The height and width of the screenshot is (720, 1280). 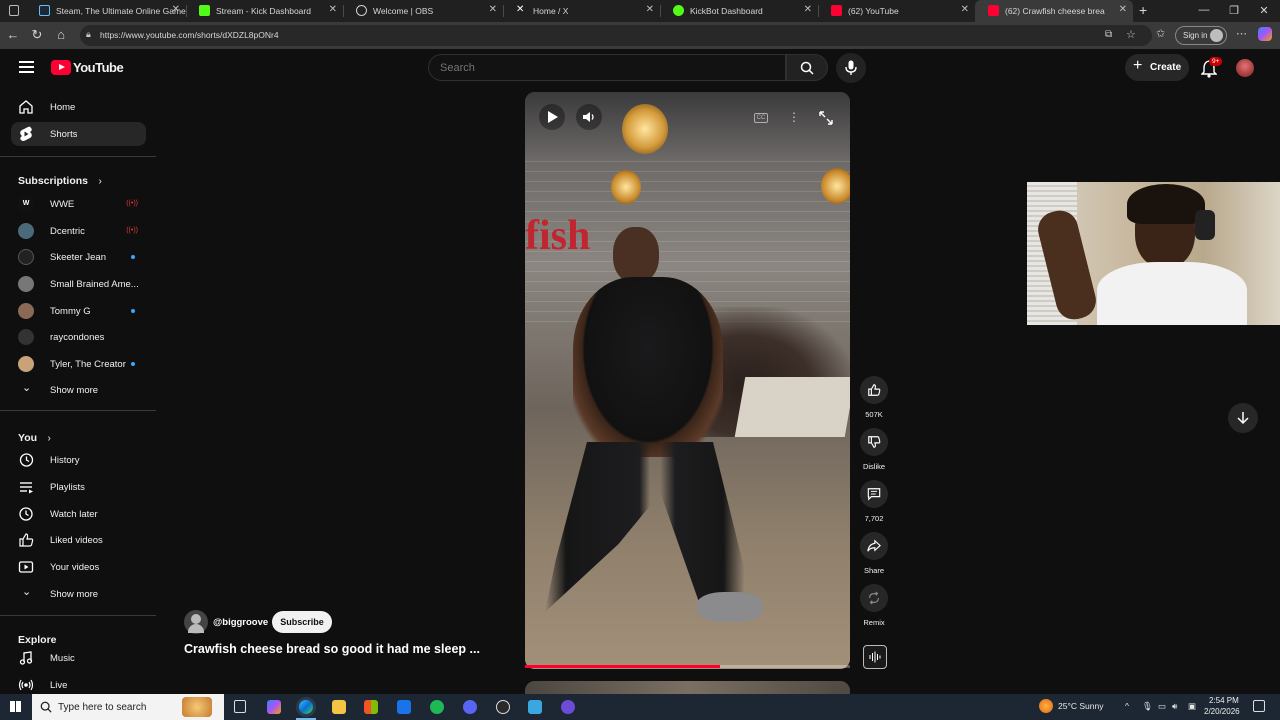 What do you see at coordinates (306, 707) in the screenshot?
I see `edge-icon` at bounding box center [306, 707].